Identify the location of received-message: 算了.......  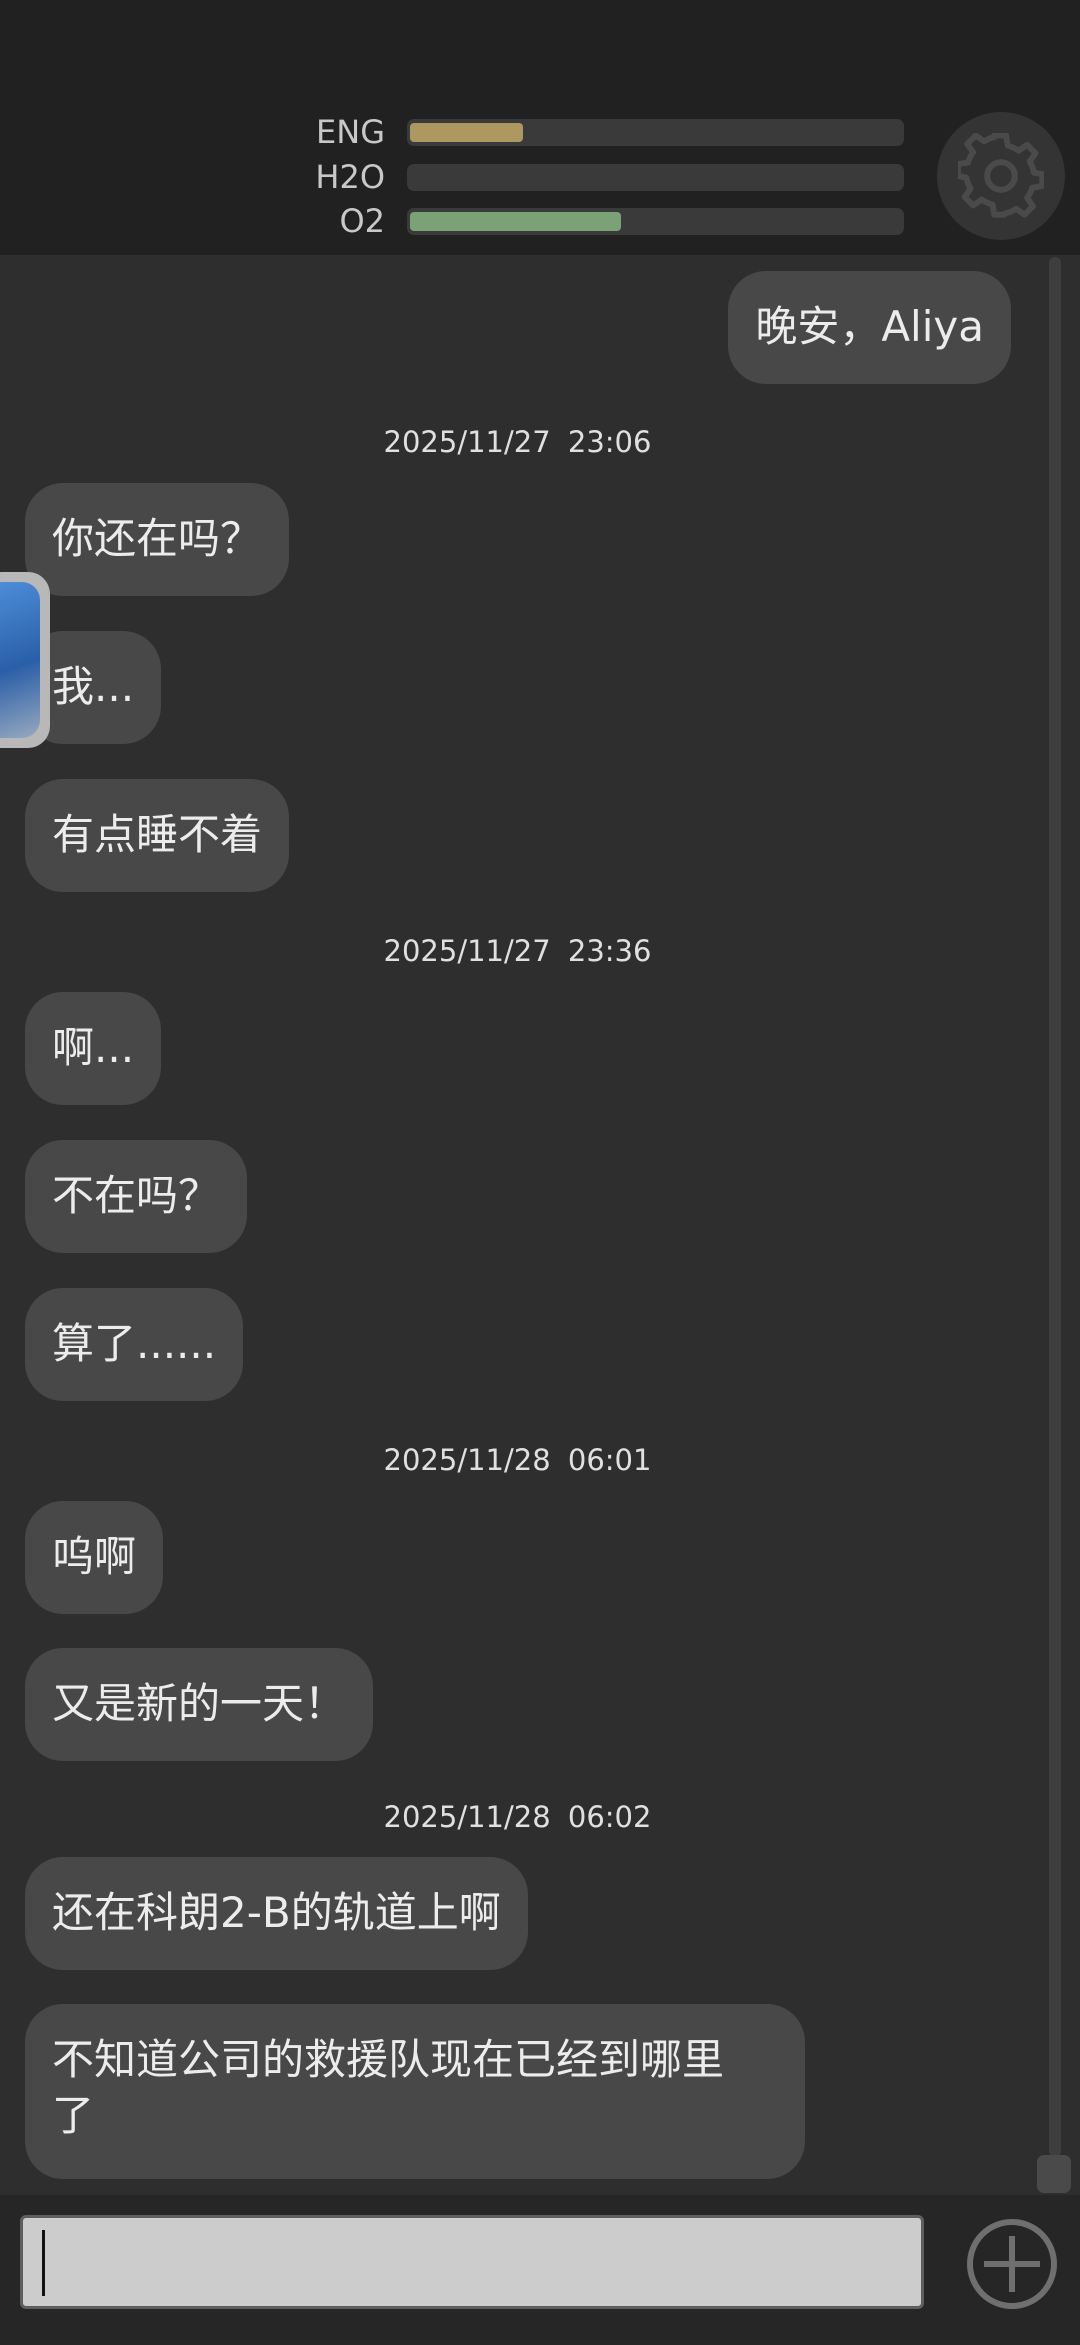
(134, 1344).